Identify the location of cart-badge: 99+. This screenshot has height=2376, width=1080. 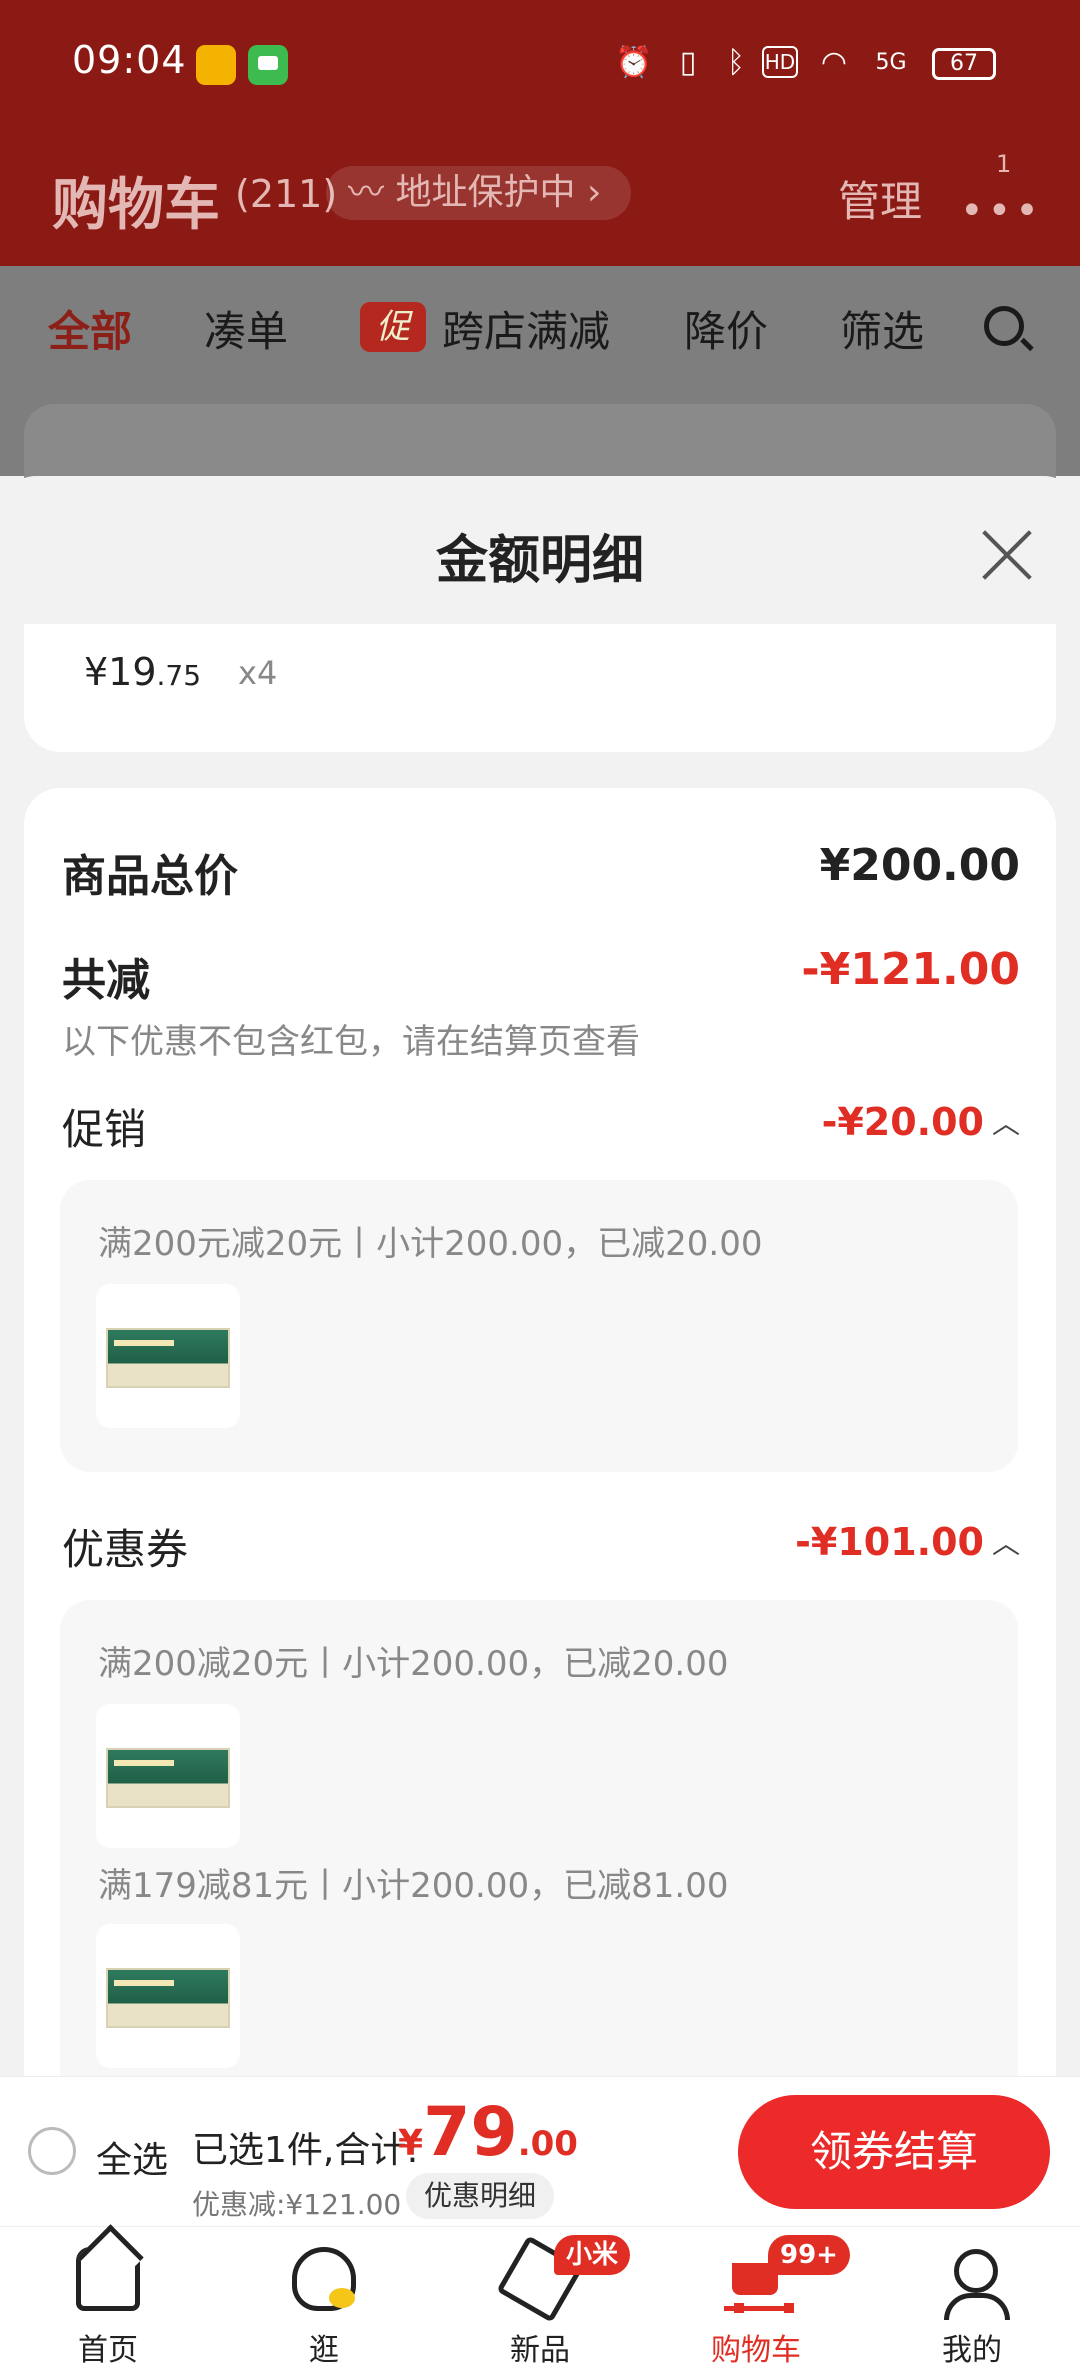
(809, 2255).